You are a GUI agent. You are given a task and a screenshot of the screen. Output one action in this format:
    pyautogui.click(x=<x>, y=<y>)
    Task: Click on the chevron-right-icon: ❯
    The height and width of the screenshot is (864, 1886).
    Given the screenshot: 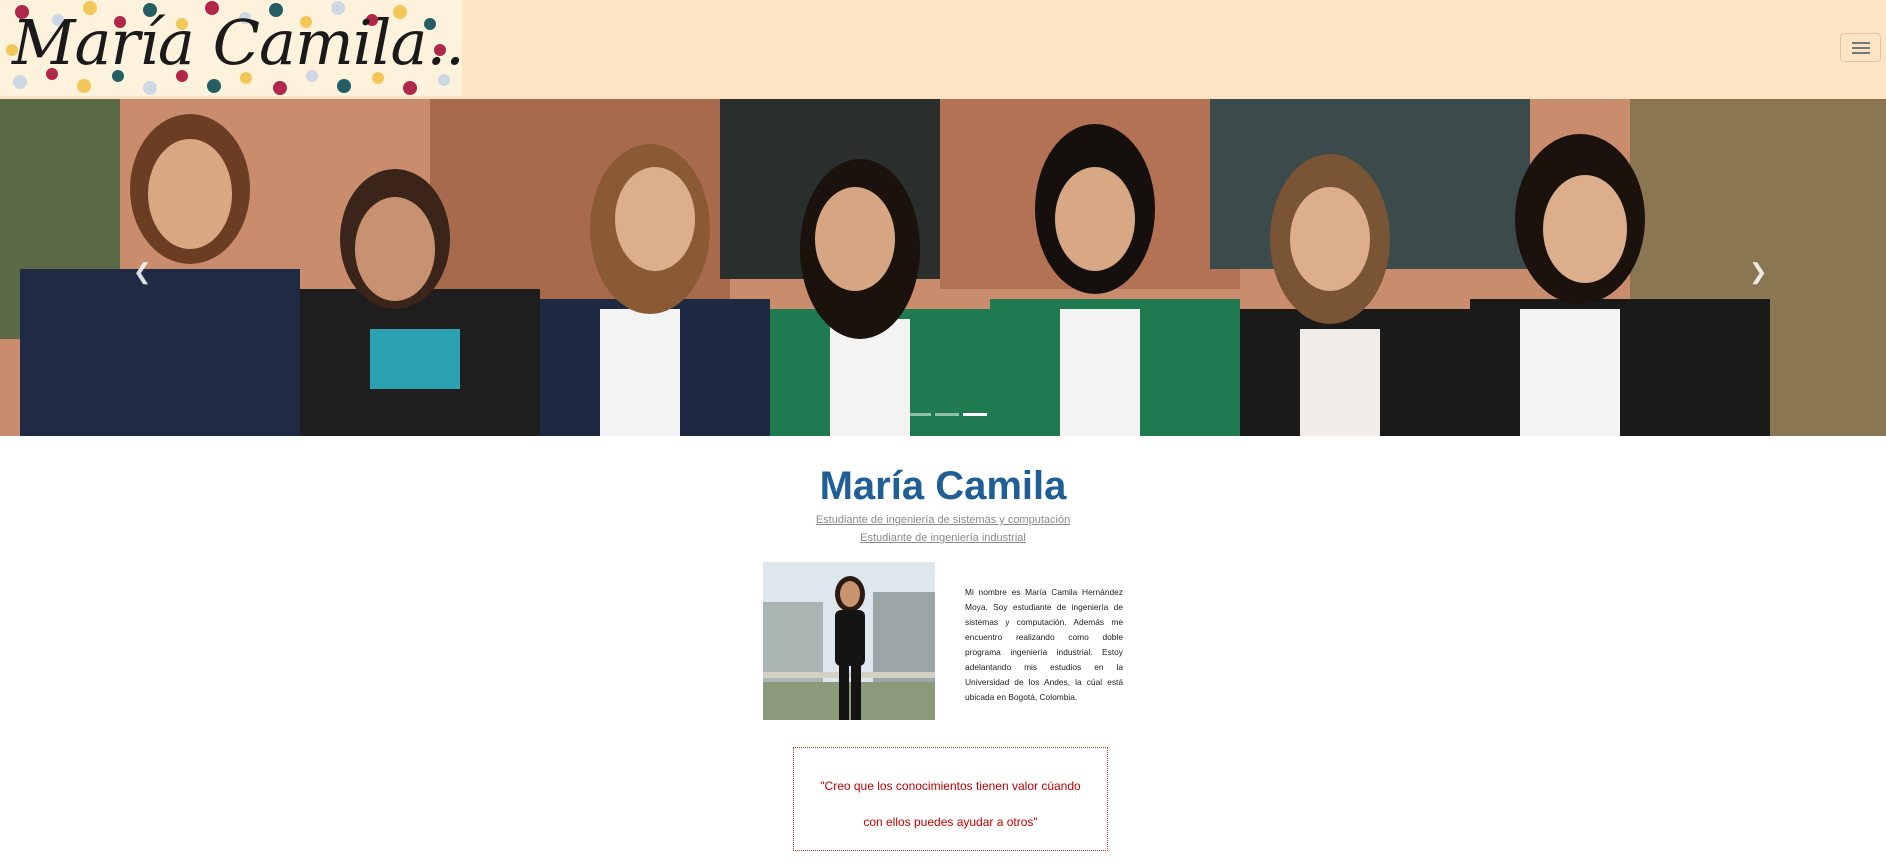 What is the action you would take?
    pyautogui.click(x=1758, y=271)
    